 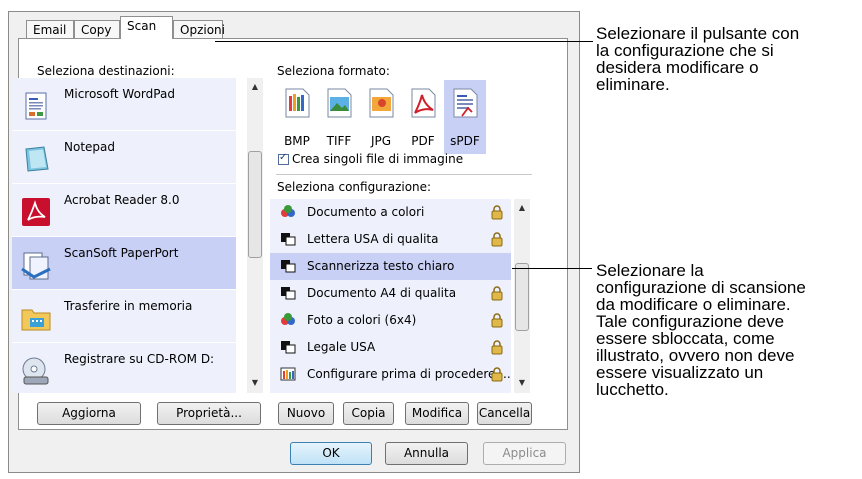 What do you see at coordinates (331, 453) in the screenshot?
I see `ok-button: OK` at bounding box center [331, 453].